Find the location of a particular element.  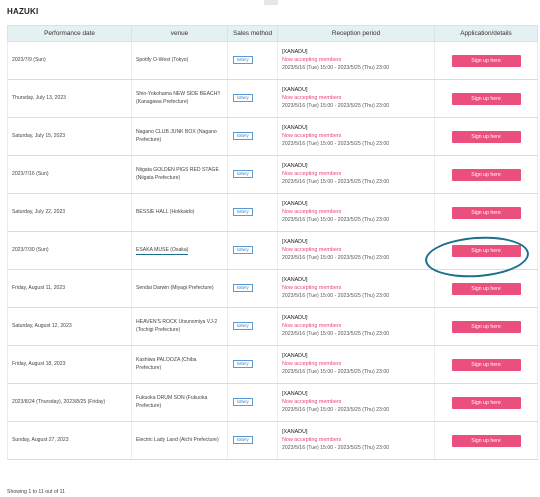

performance-date-cell: Saturday, July 15, 2023 is located at coordinates (69, 136).